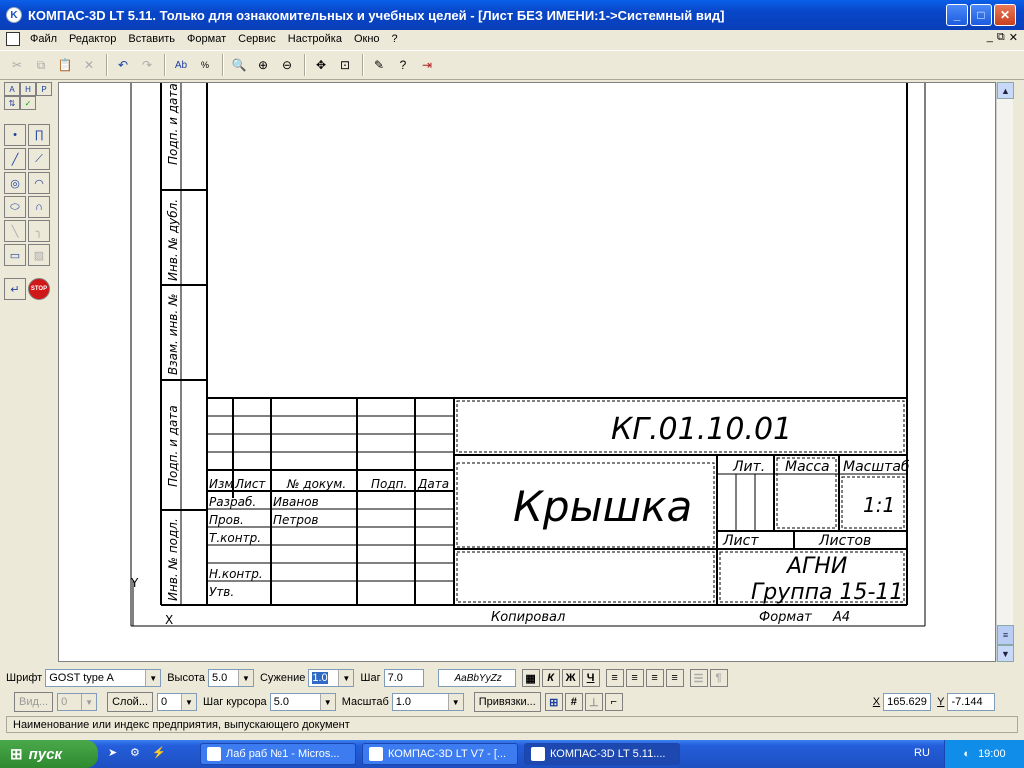 This screenshot has height=768, width=1024. Describe the element at coordinates (14, 15) in the screenshot. I see `kompas-app-icon: K` at that location.